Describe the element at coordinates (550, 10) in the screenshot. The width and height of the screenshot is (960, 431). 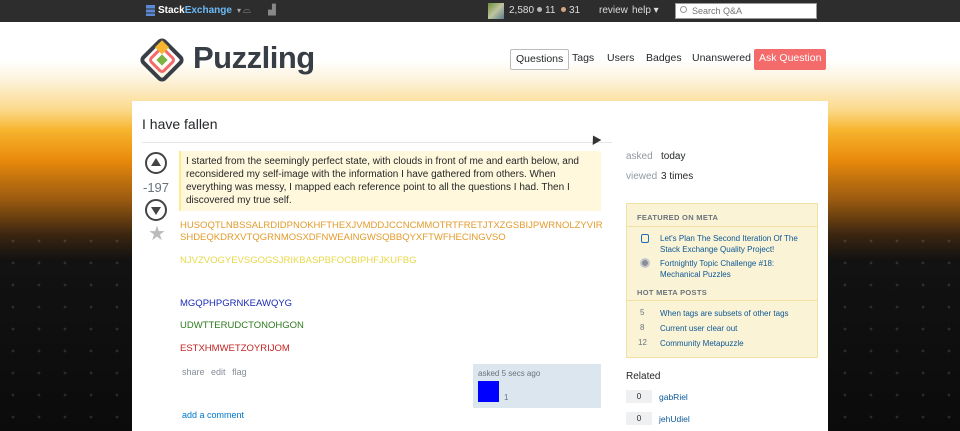
I see `silver-badge-value: 11` at that location.